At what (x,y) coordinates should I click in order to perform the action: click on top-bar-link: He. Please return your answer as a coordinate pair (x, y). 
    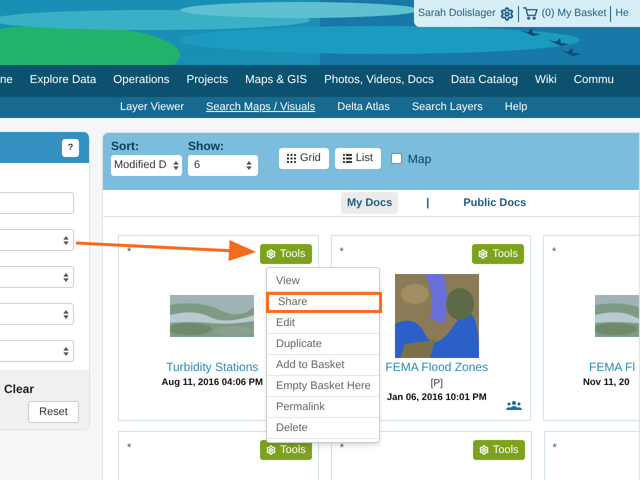
    Looking at the image, I should click on (622, 14).